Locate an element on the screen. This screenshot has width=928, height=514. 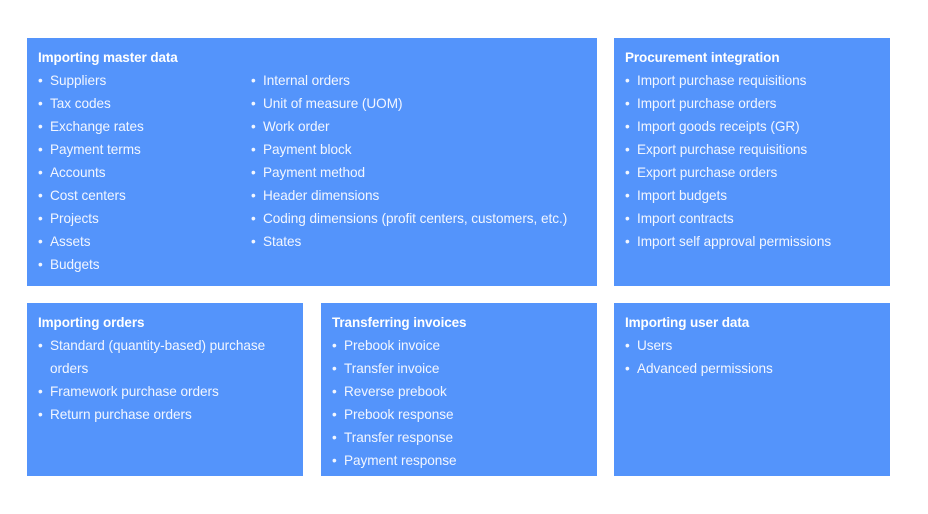
list-item: • Accounts is located at coordinates (144, 172).